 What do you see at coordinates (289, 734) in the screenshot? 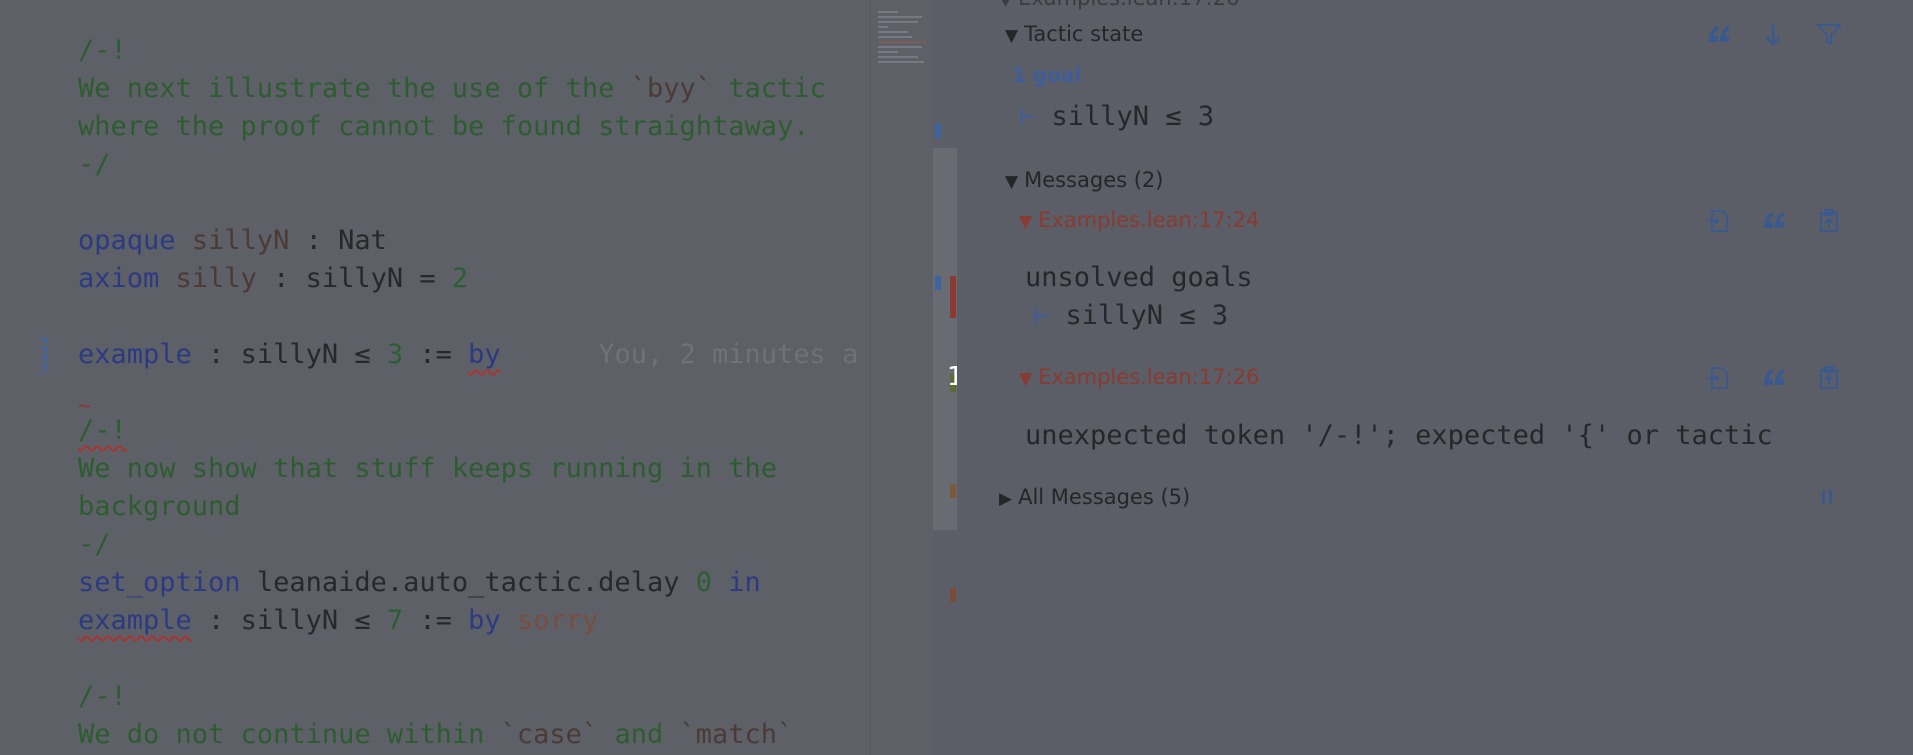
I see `code-token: We do not continue within` at bounding box center [289, 734].